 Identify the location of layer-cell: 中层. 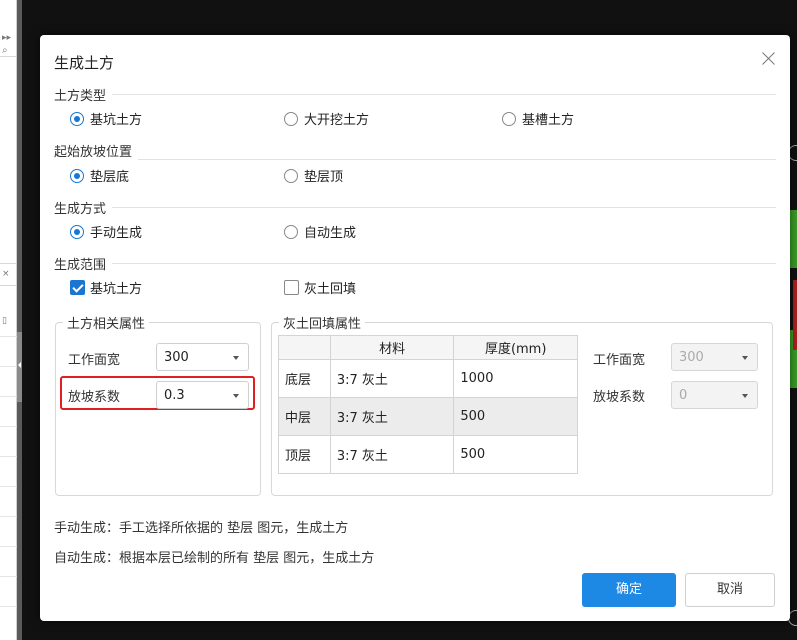
(304, 416).